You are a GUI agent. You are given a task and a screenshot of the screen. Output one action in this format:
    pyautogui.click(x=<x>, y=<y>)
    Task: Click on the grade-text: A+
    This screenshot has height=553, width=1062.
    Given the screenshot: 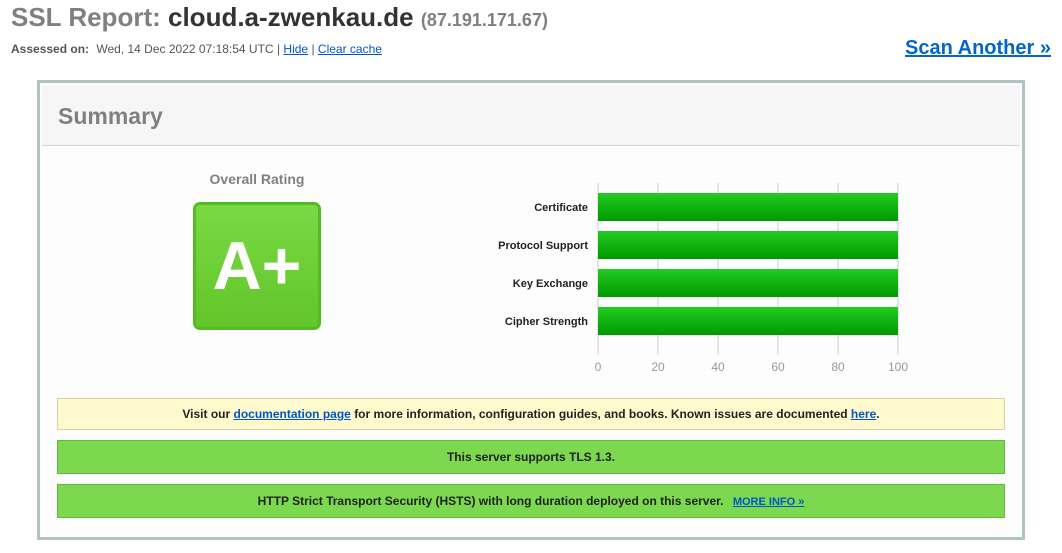 What is the action you would take?
    pyautogui.click(x=257, y=266)
    